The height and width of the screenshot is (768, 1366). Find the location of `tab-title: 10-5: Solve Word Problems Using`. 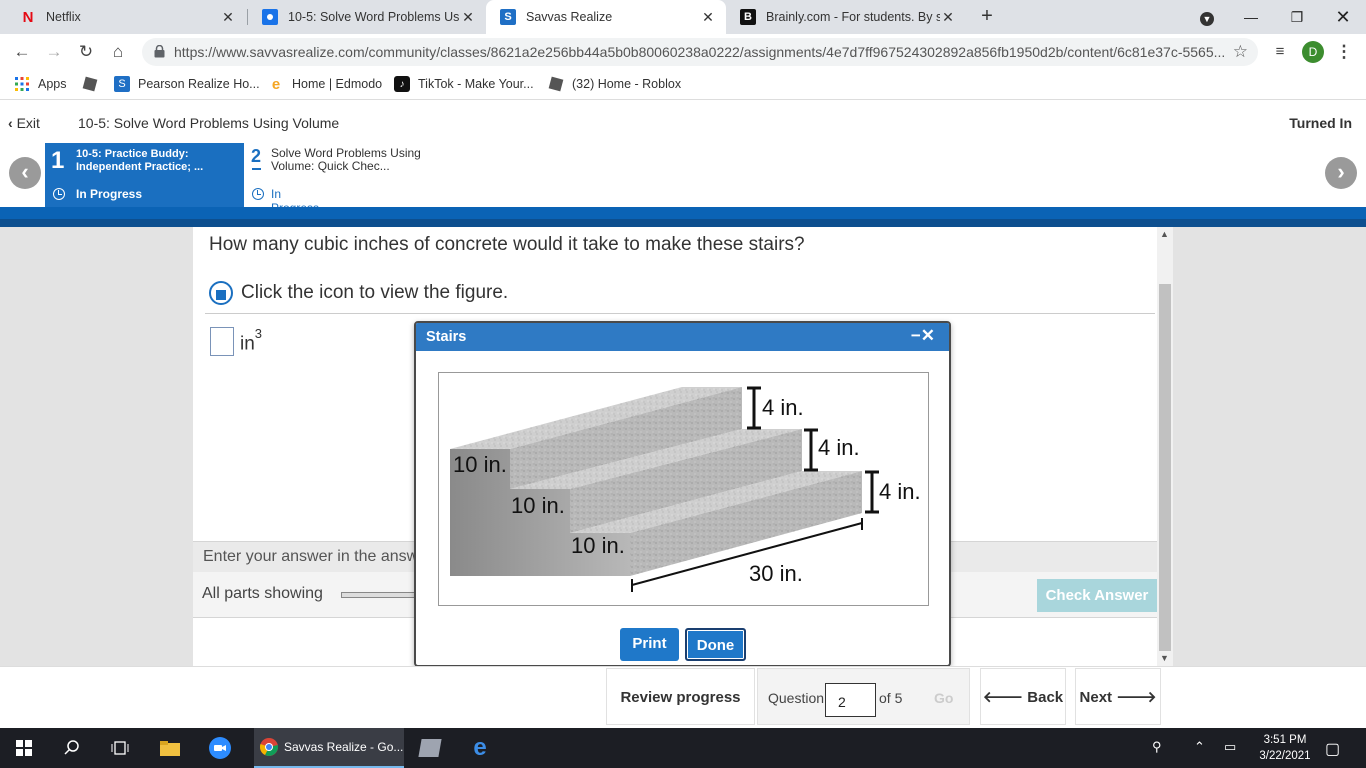

tab-title: 10-5: Solve Word Problems Using is located at coordinates (374, 17).